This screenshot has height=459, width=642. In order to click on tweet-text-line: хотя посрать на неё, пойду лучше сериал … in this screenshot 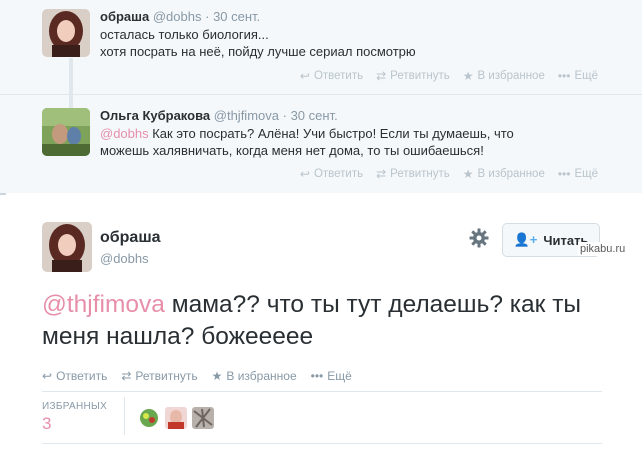, I will do `click(258, 51)`.